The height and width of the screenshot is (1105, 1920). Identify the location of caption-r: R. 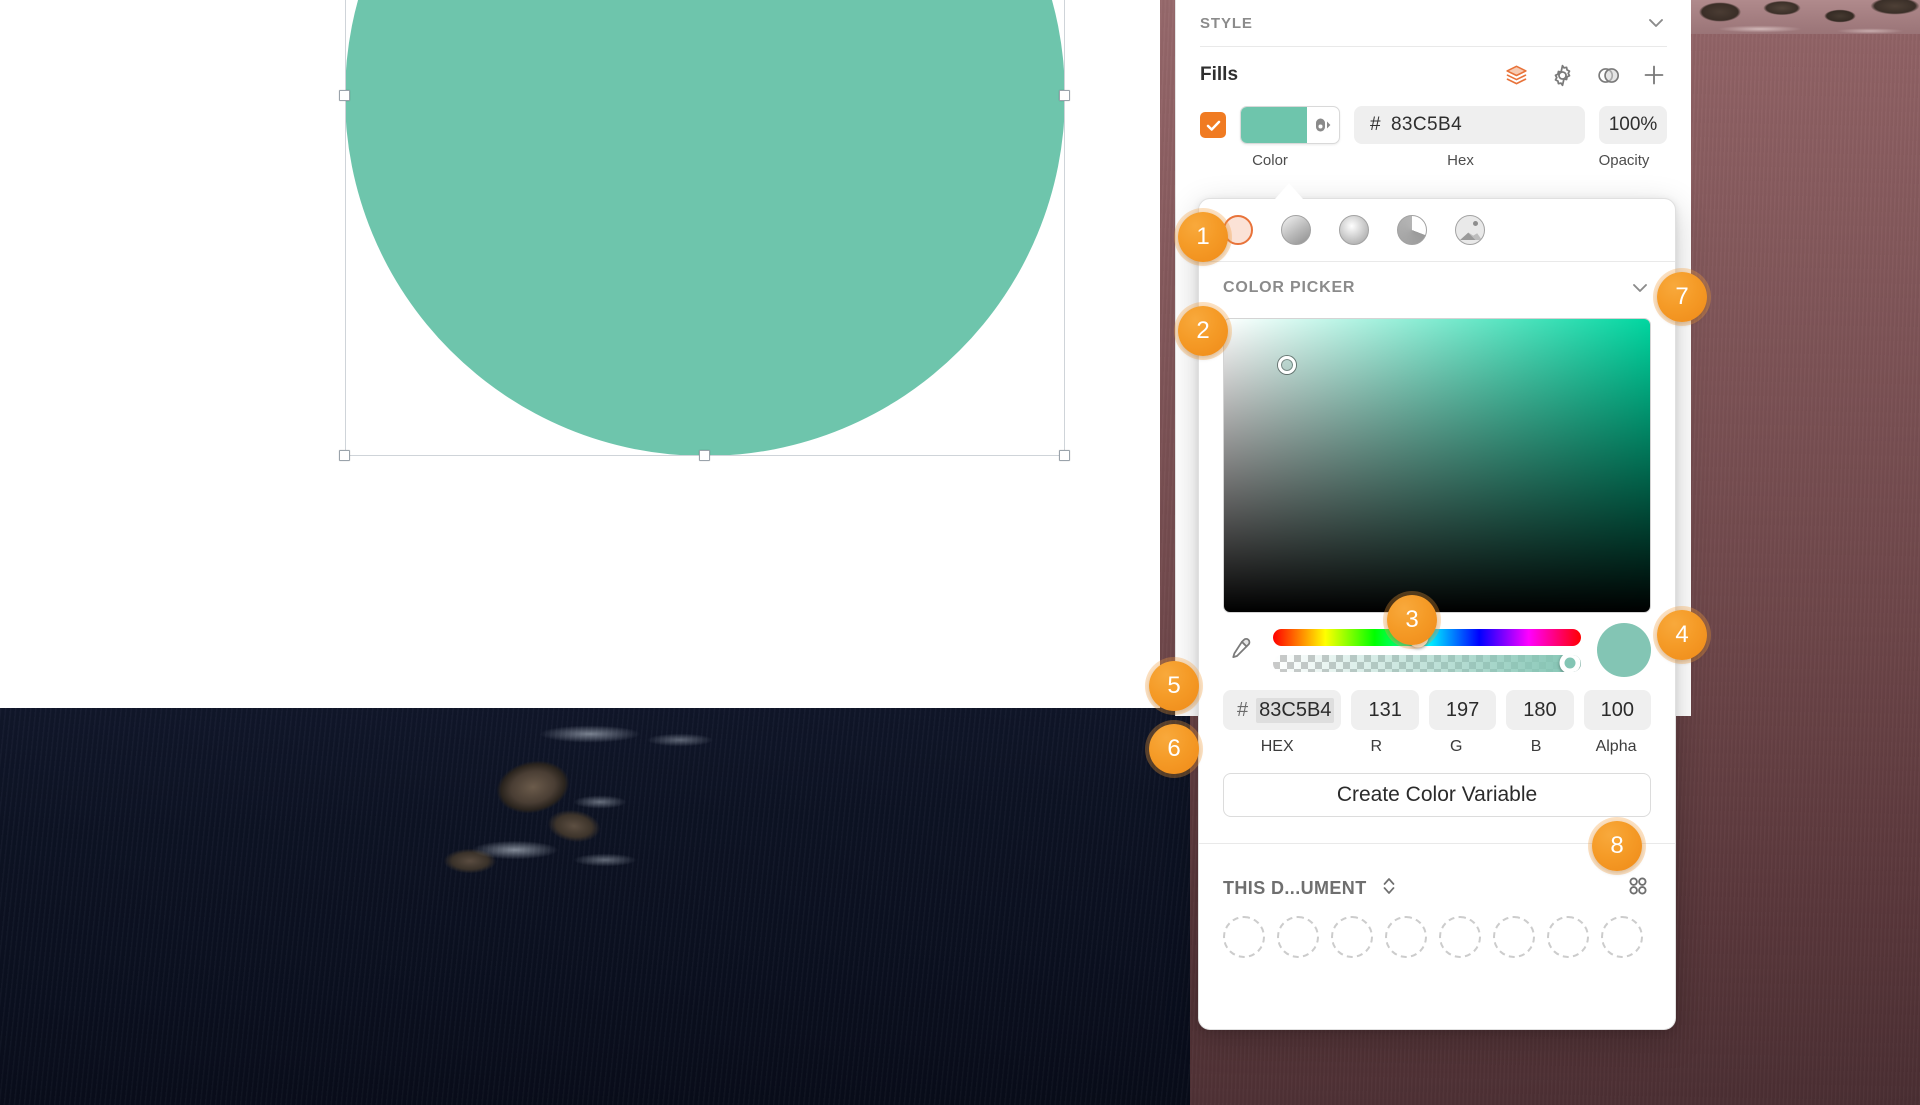
(1376, 746).